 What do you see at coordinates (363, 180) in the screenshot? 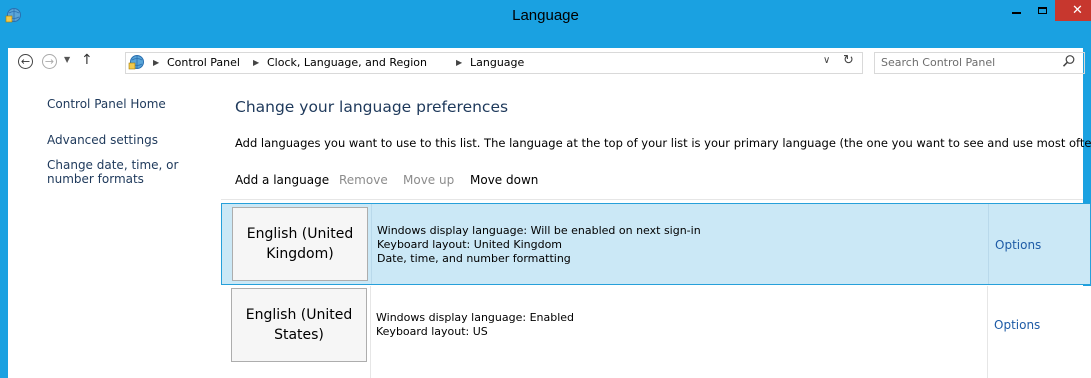
I see `remove-button: Remove` at bounding box center [363, 180].